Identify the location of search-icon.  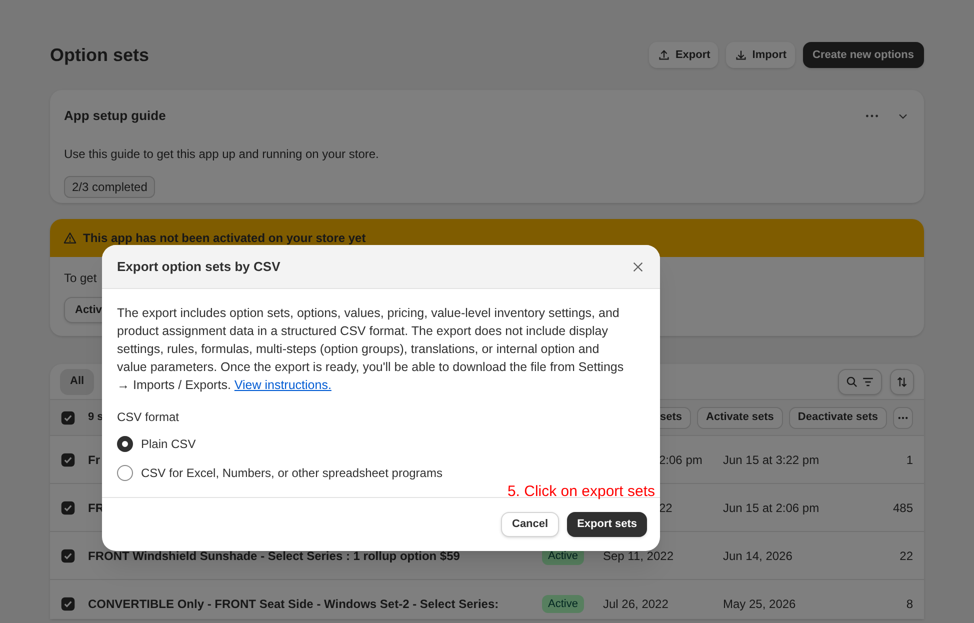
(852, 381).